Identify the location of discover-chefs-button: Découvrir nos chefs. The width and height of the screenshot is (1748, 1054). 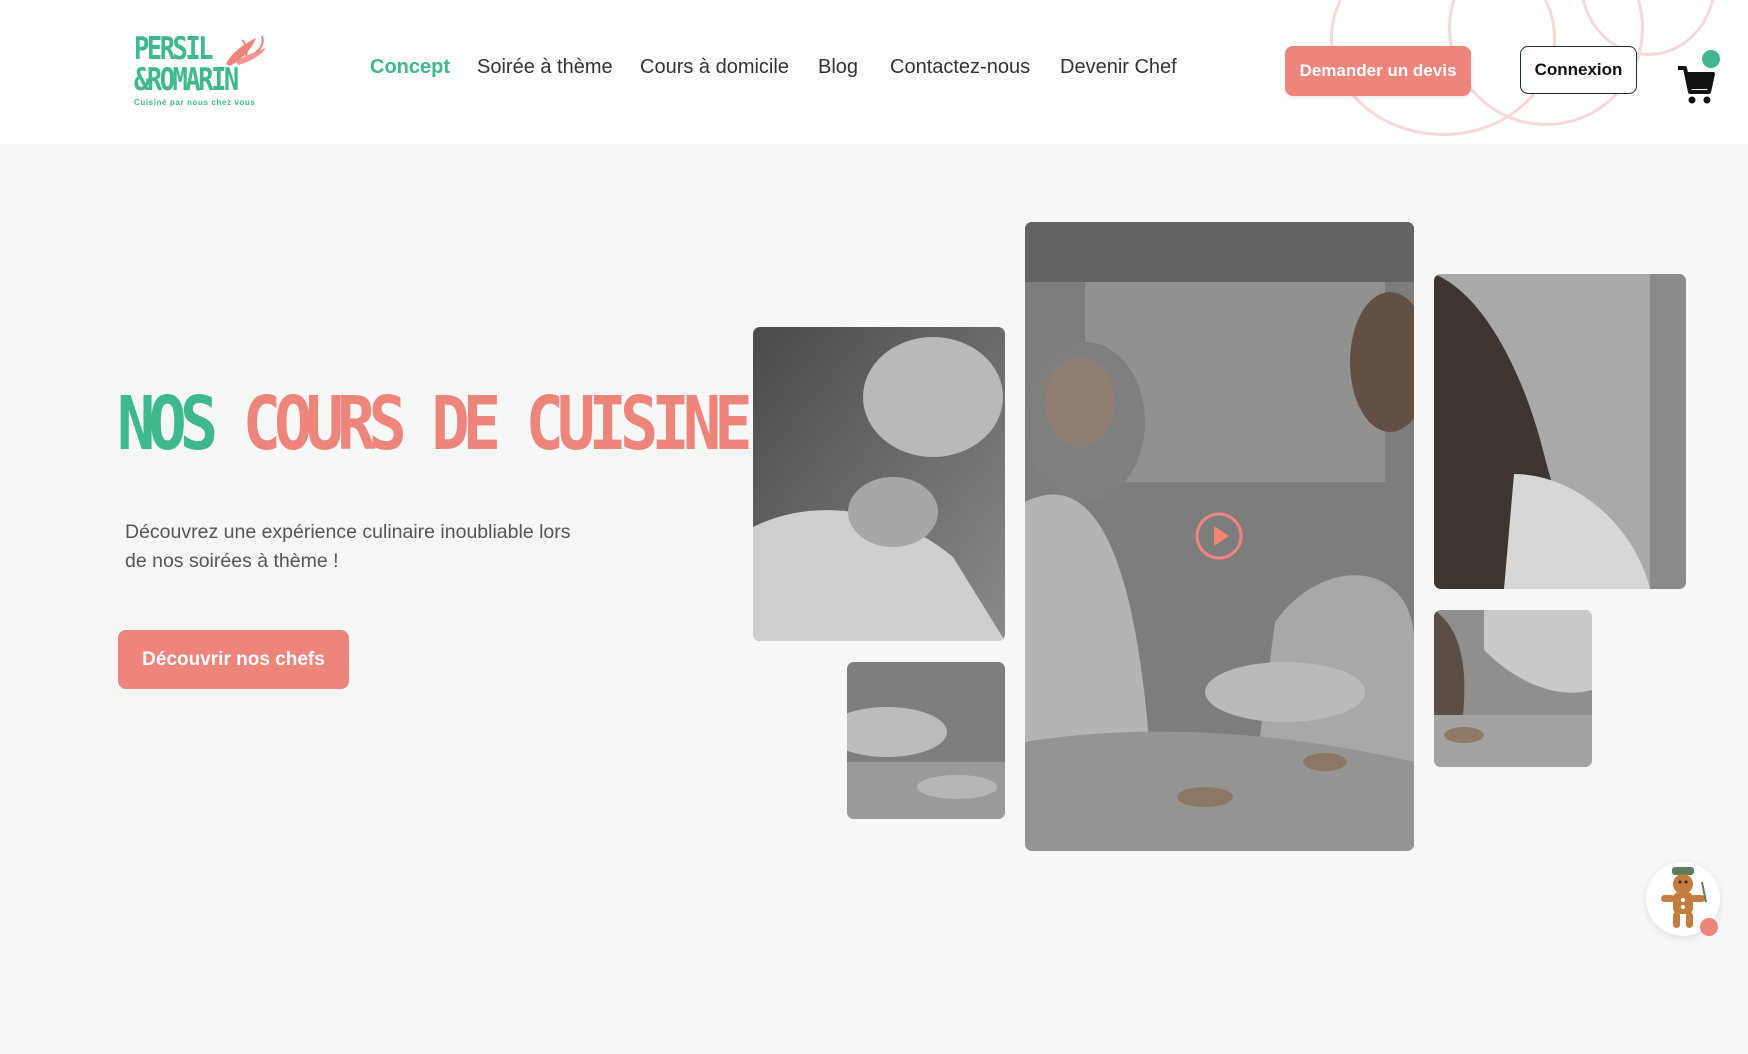
(233, 659).